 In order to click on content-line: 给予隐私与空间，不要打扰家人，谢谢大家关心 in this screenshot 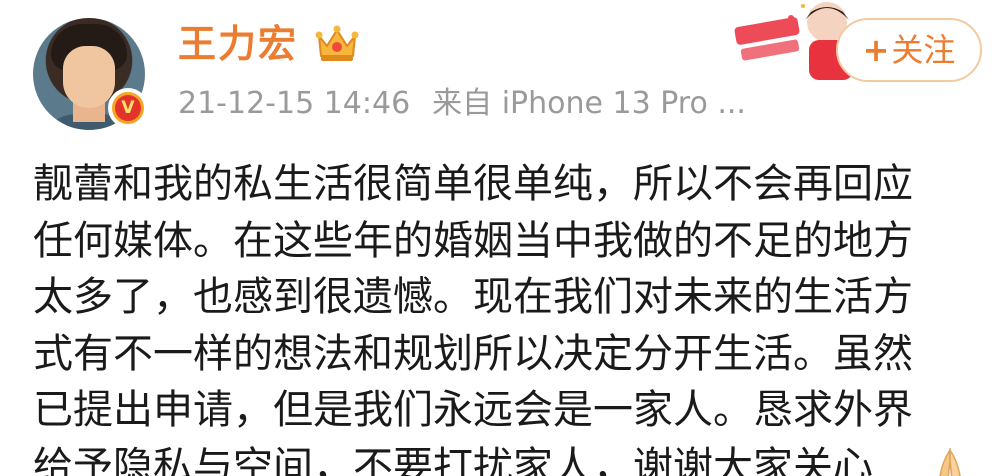, I will do `click(453, 459)`.